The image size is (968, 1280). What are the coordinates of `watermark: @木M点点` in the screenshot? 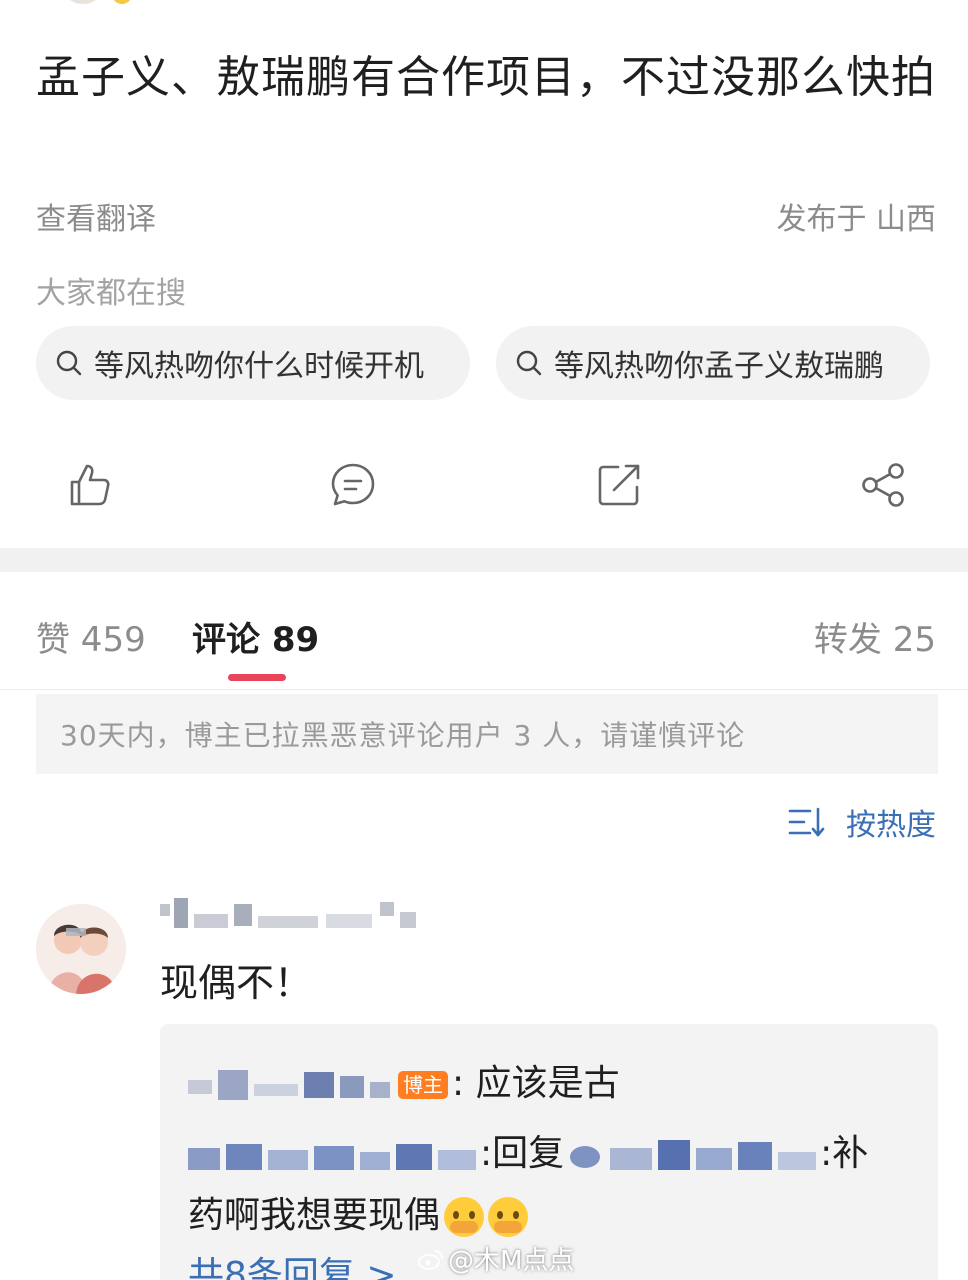 It's located at (496, 1258).